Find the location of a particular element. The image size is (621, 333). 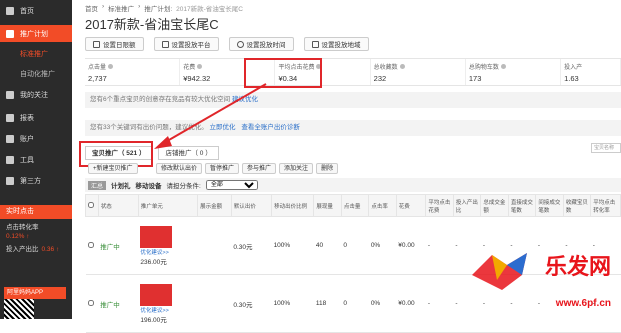

price-text: 196.00元 is located at coordinates (153, 320).